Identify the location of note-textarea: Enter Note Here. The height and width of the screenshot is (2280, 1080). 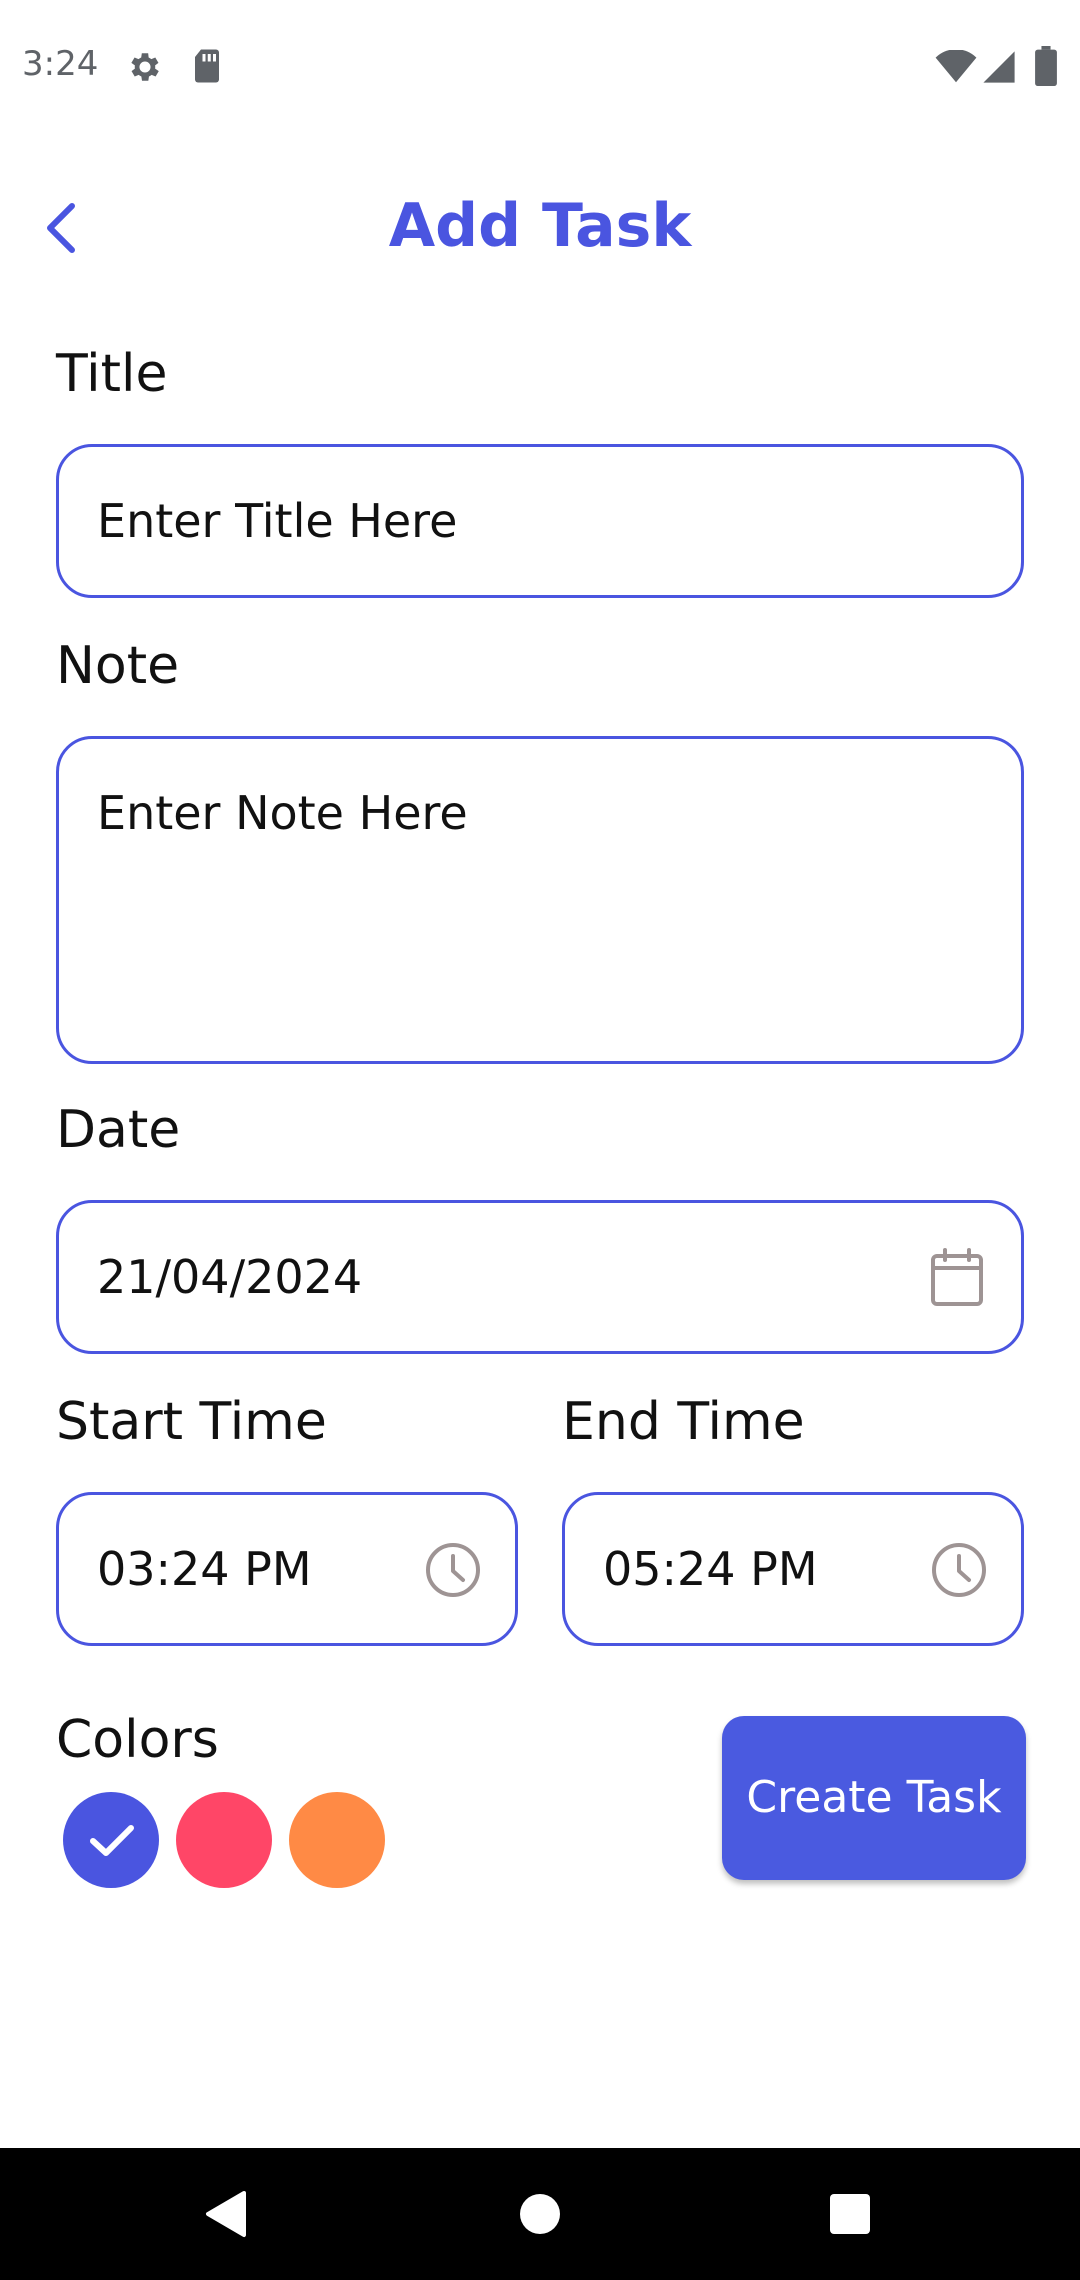
(540, 900).